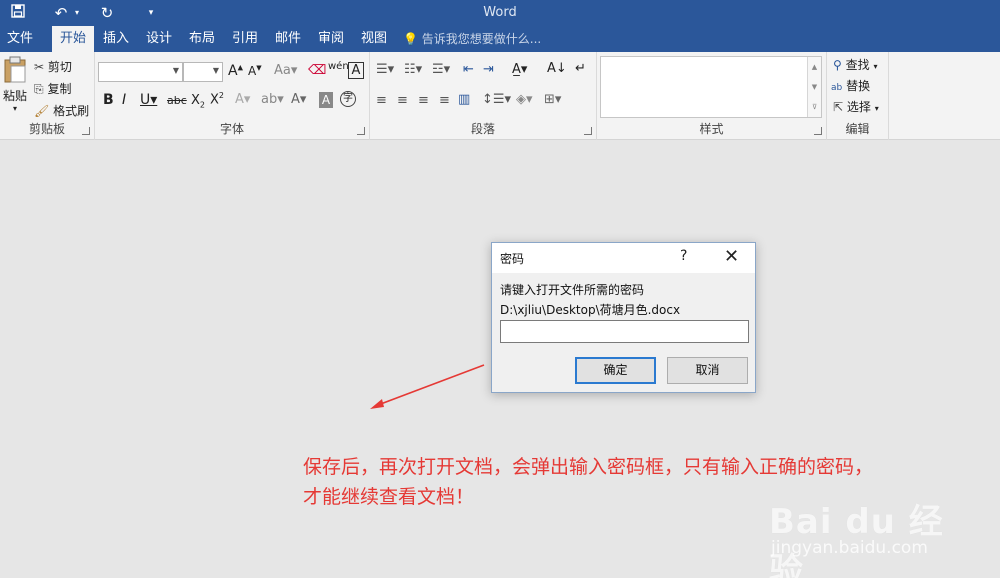 Image resolution: width=1000 pixels, height=578 pixels. I want to click on find-button: ⚲ 查找 ▾, so click(855, 64).